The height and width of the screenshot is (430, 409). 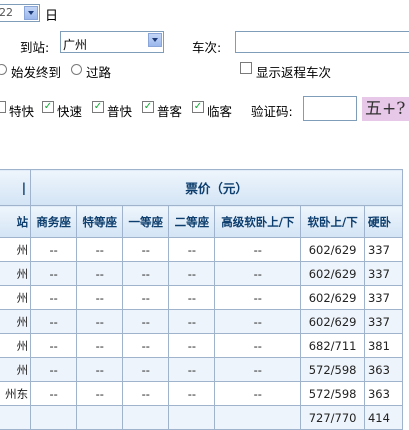 I want to click on train-type-label: 特快, so click(x=22, y=111).